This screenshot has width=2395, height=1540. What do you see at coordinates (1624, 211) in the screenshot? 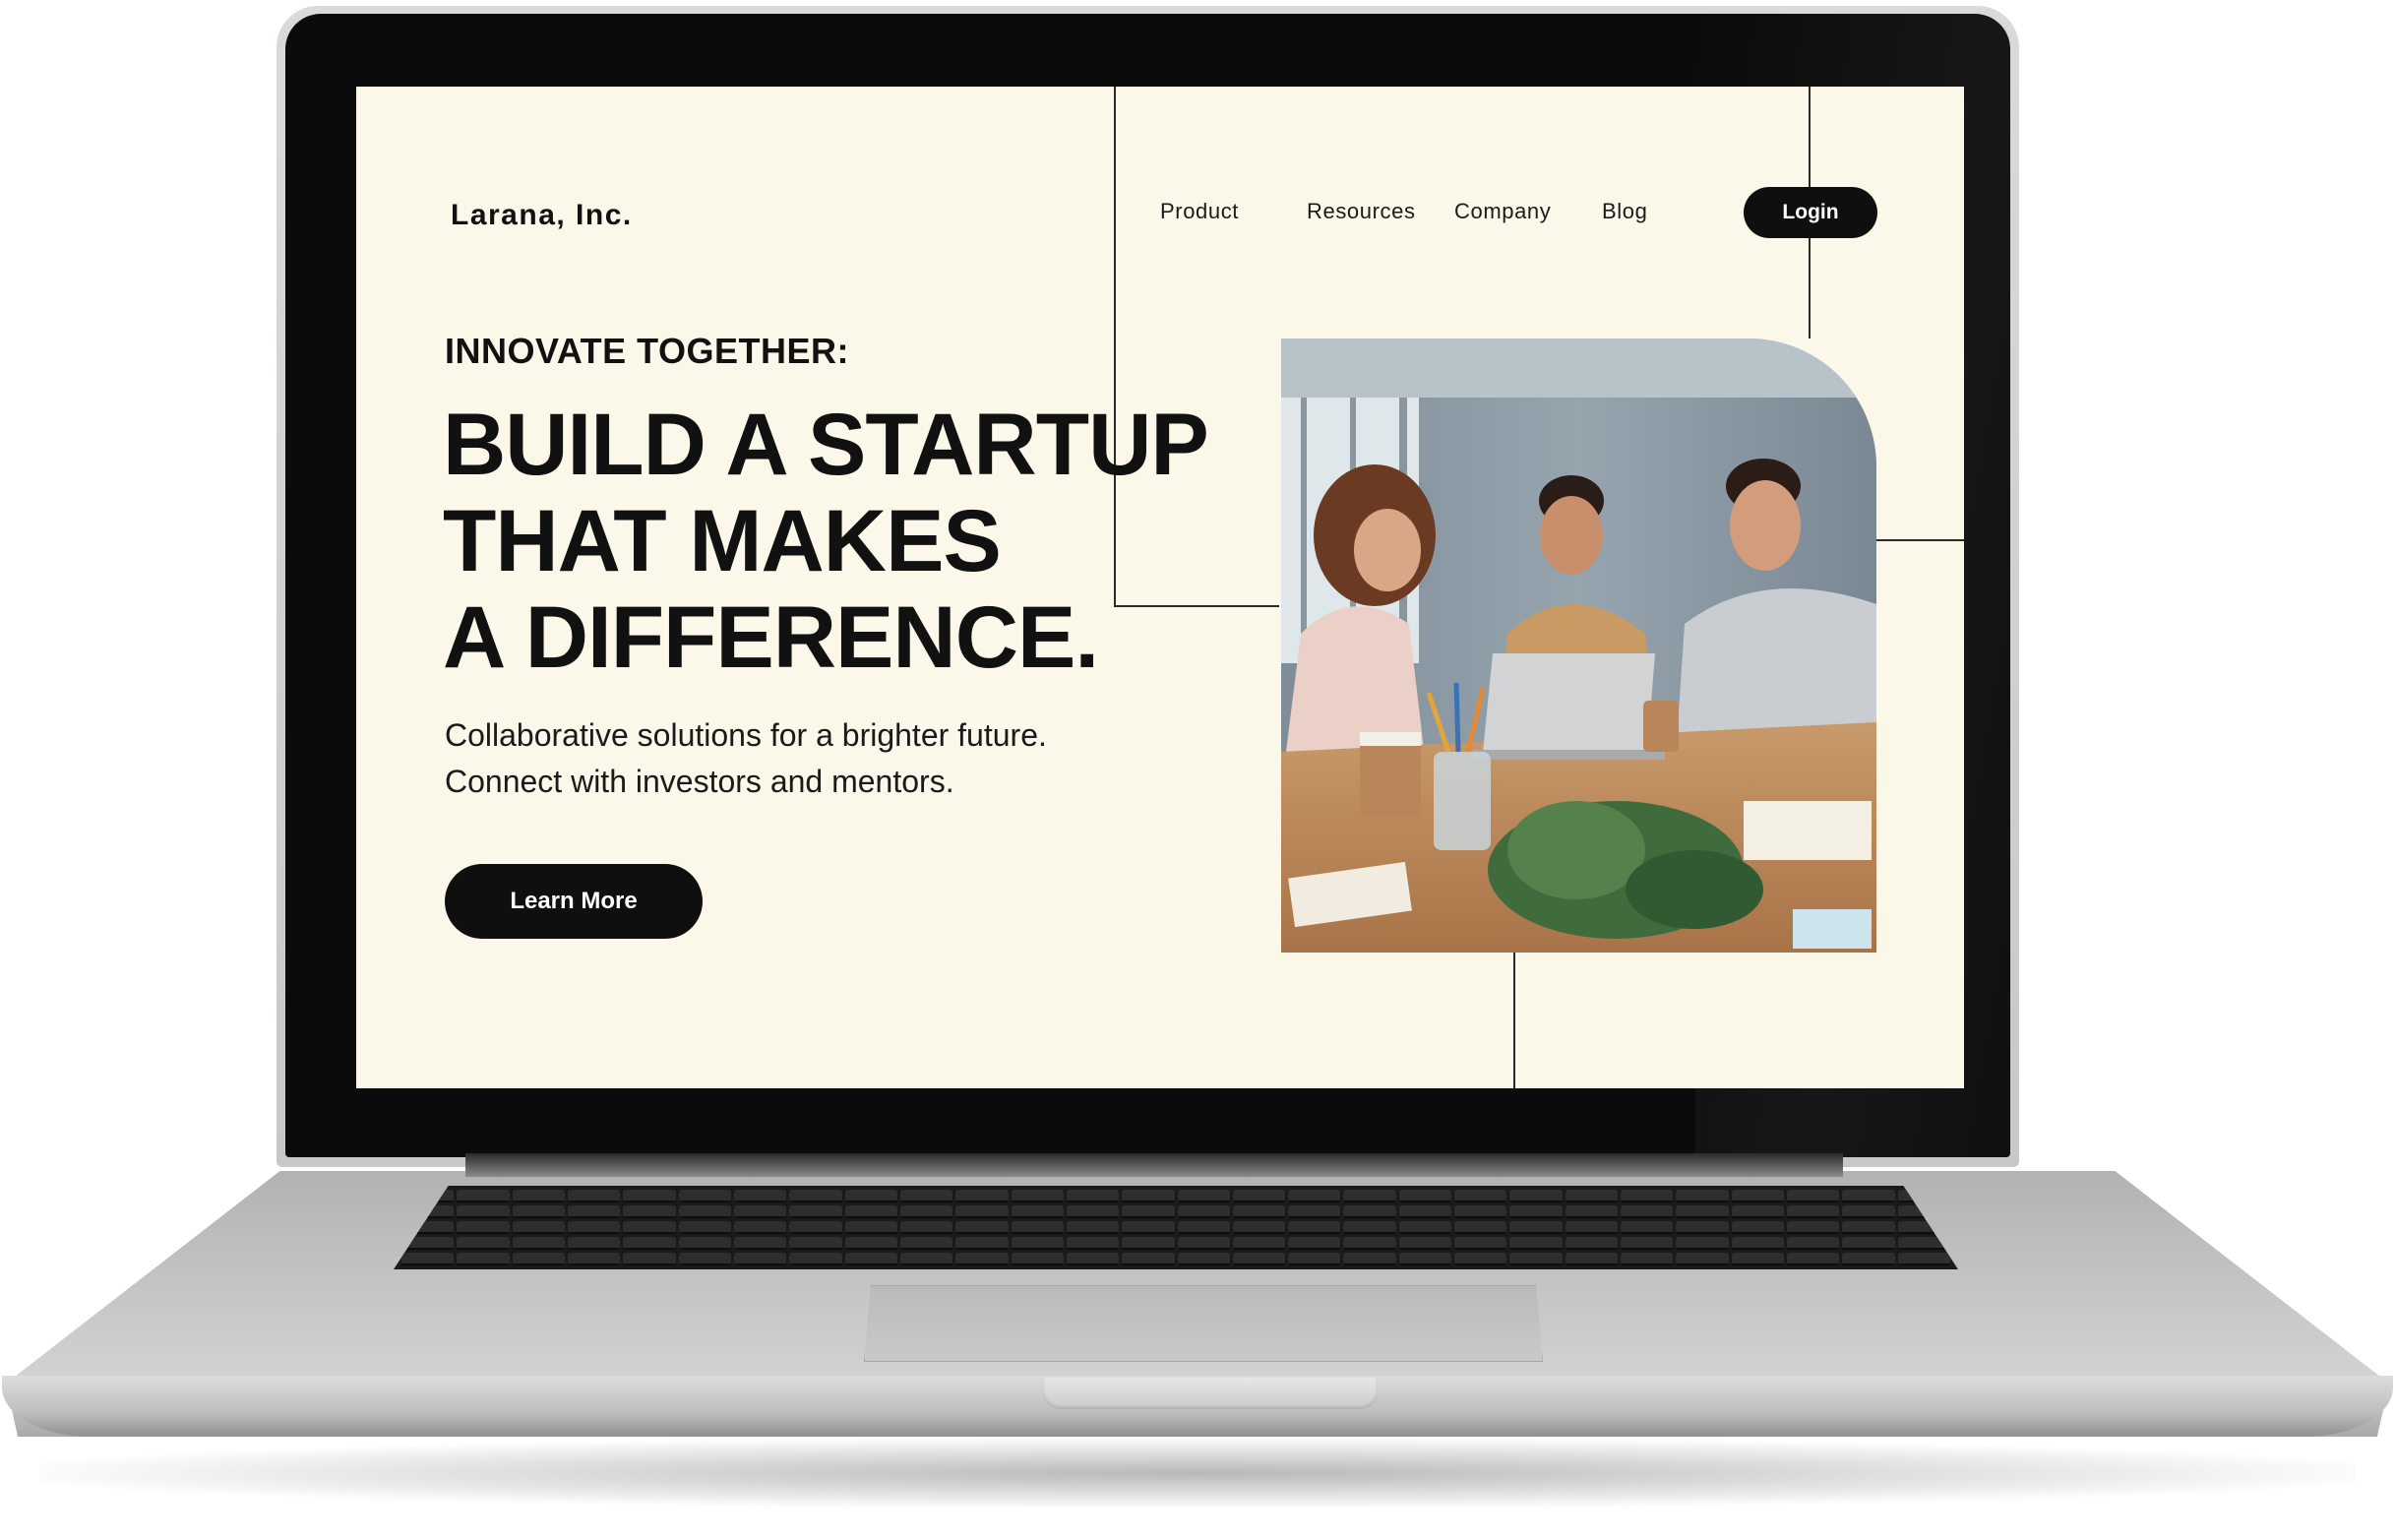
I see `nav-blog: Blog` at bounding box center [1624, 211].